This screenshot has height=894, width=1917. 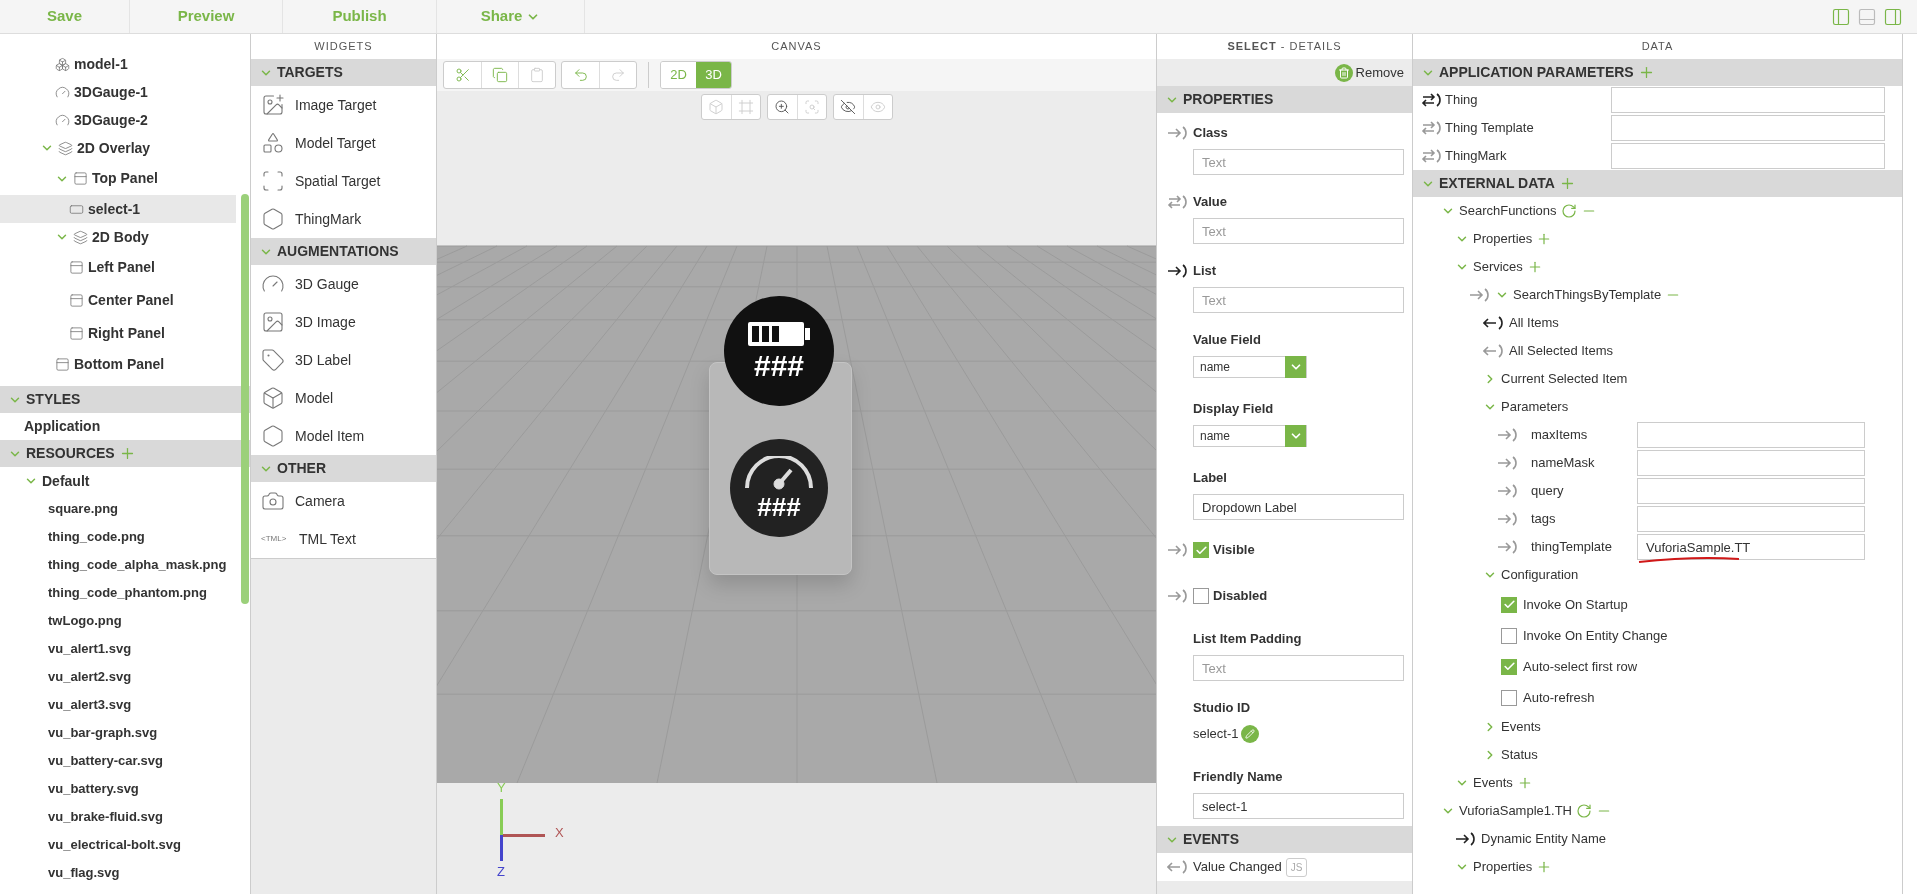 I want to click on widget-item: Model Target, so click(x=343, y=143).